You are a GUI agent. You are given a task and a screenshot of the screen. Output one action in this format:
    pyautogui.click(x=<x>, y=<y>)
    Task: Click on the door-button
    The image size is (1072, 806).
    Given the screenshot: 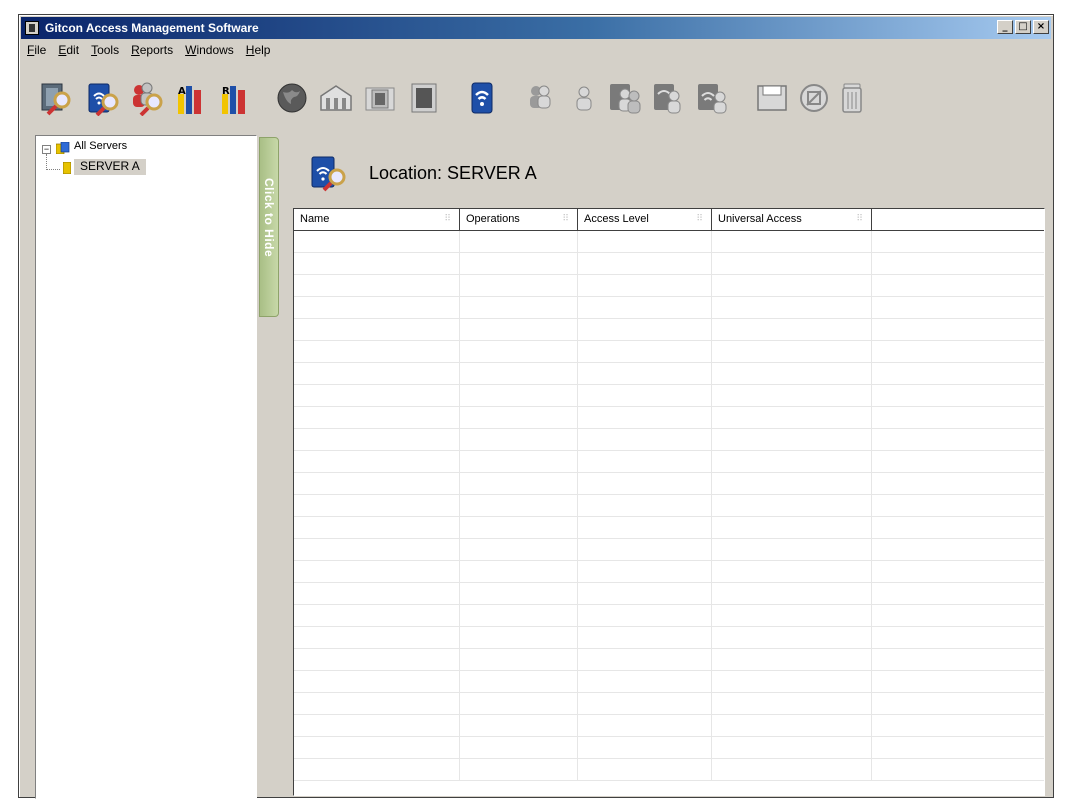 What is the action you would take?
    pyautogui.click(x=424, y=98)
    